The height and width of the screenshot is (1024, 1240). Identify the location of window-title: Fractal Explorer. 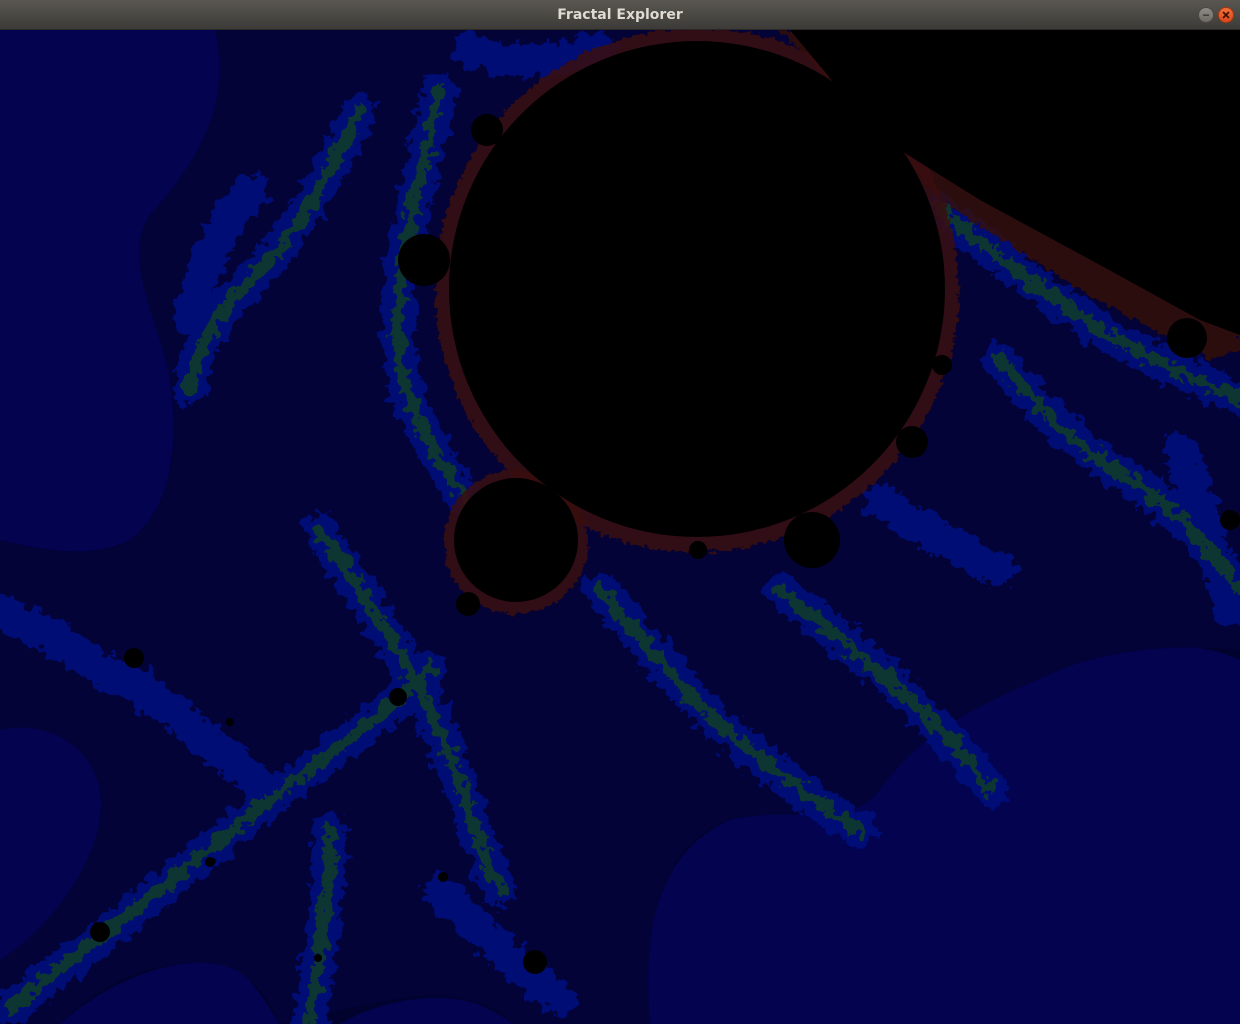
(620, 15).